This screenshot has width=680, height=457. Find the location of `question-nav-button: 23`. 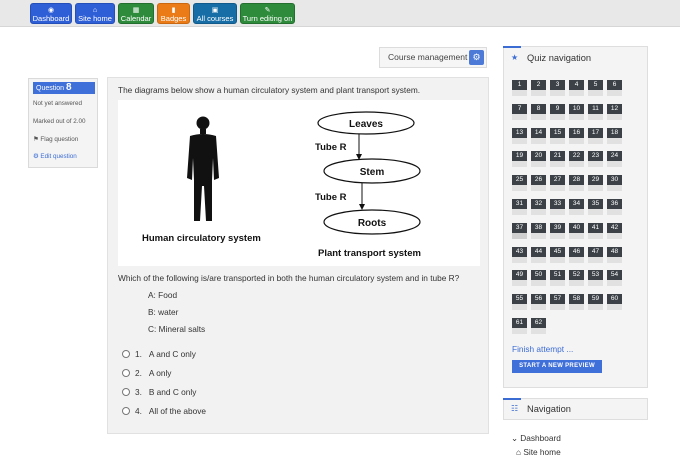

question-nav-button: 23 is located at coordinates (595, 159).